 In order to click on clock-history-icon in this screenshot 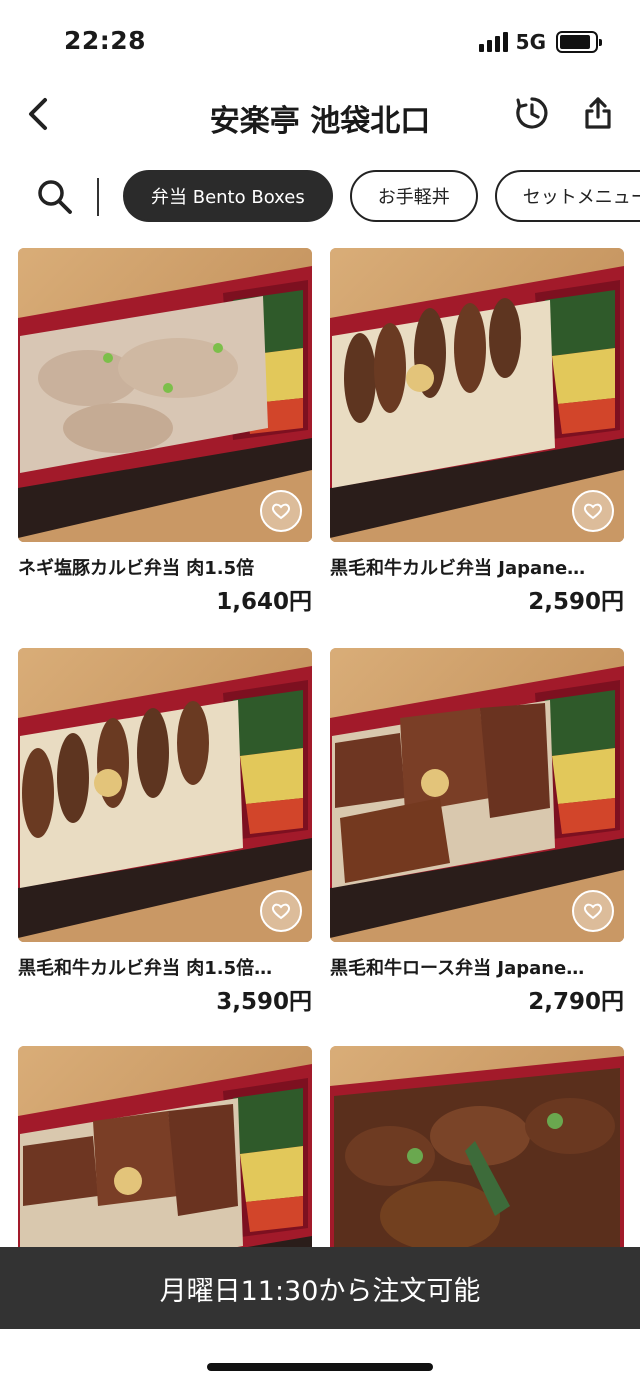, I will do `click(532, 113)`.